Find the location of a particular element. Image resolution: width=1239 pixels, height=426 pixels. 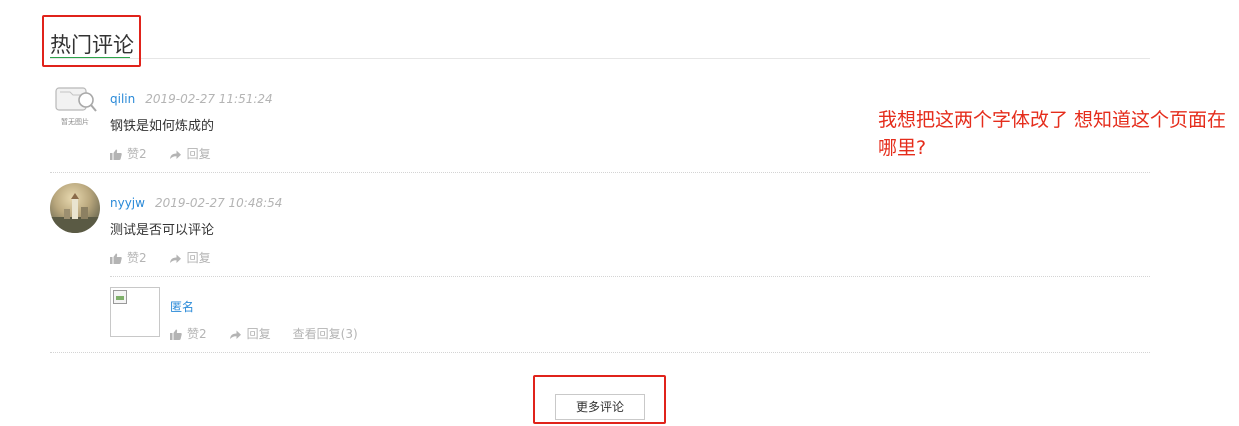

reply-meta: 匿名 is located at coordinates (182, 307).